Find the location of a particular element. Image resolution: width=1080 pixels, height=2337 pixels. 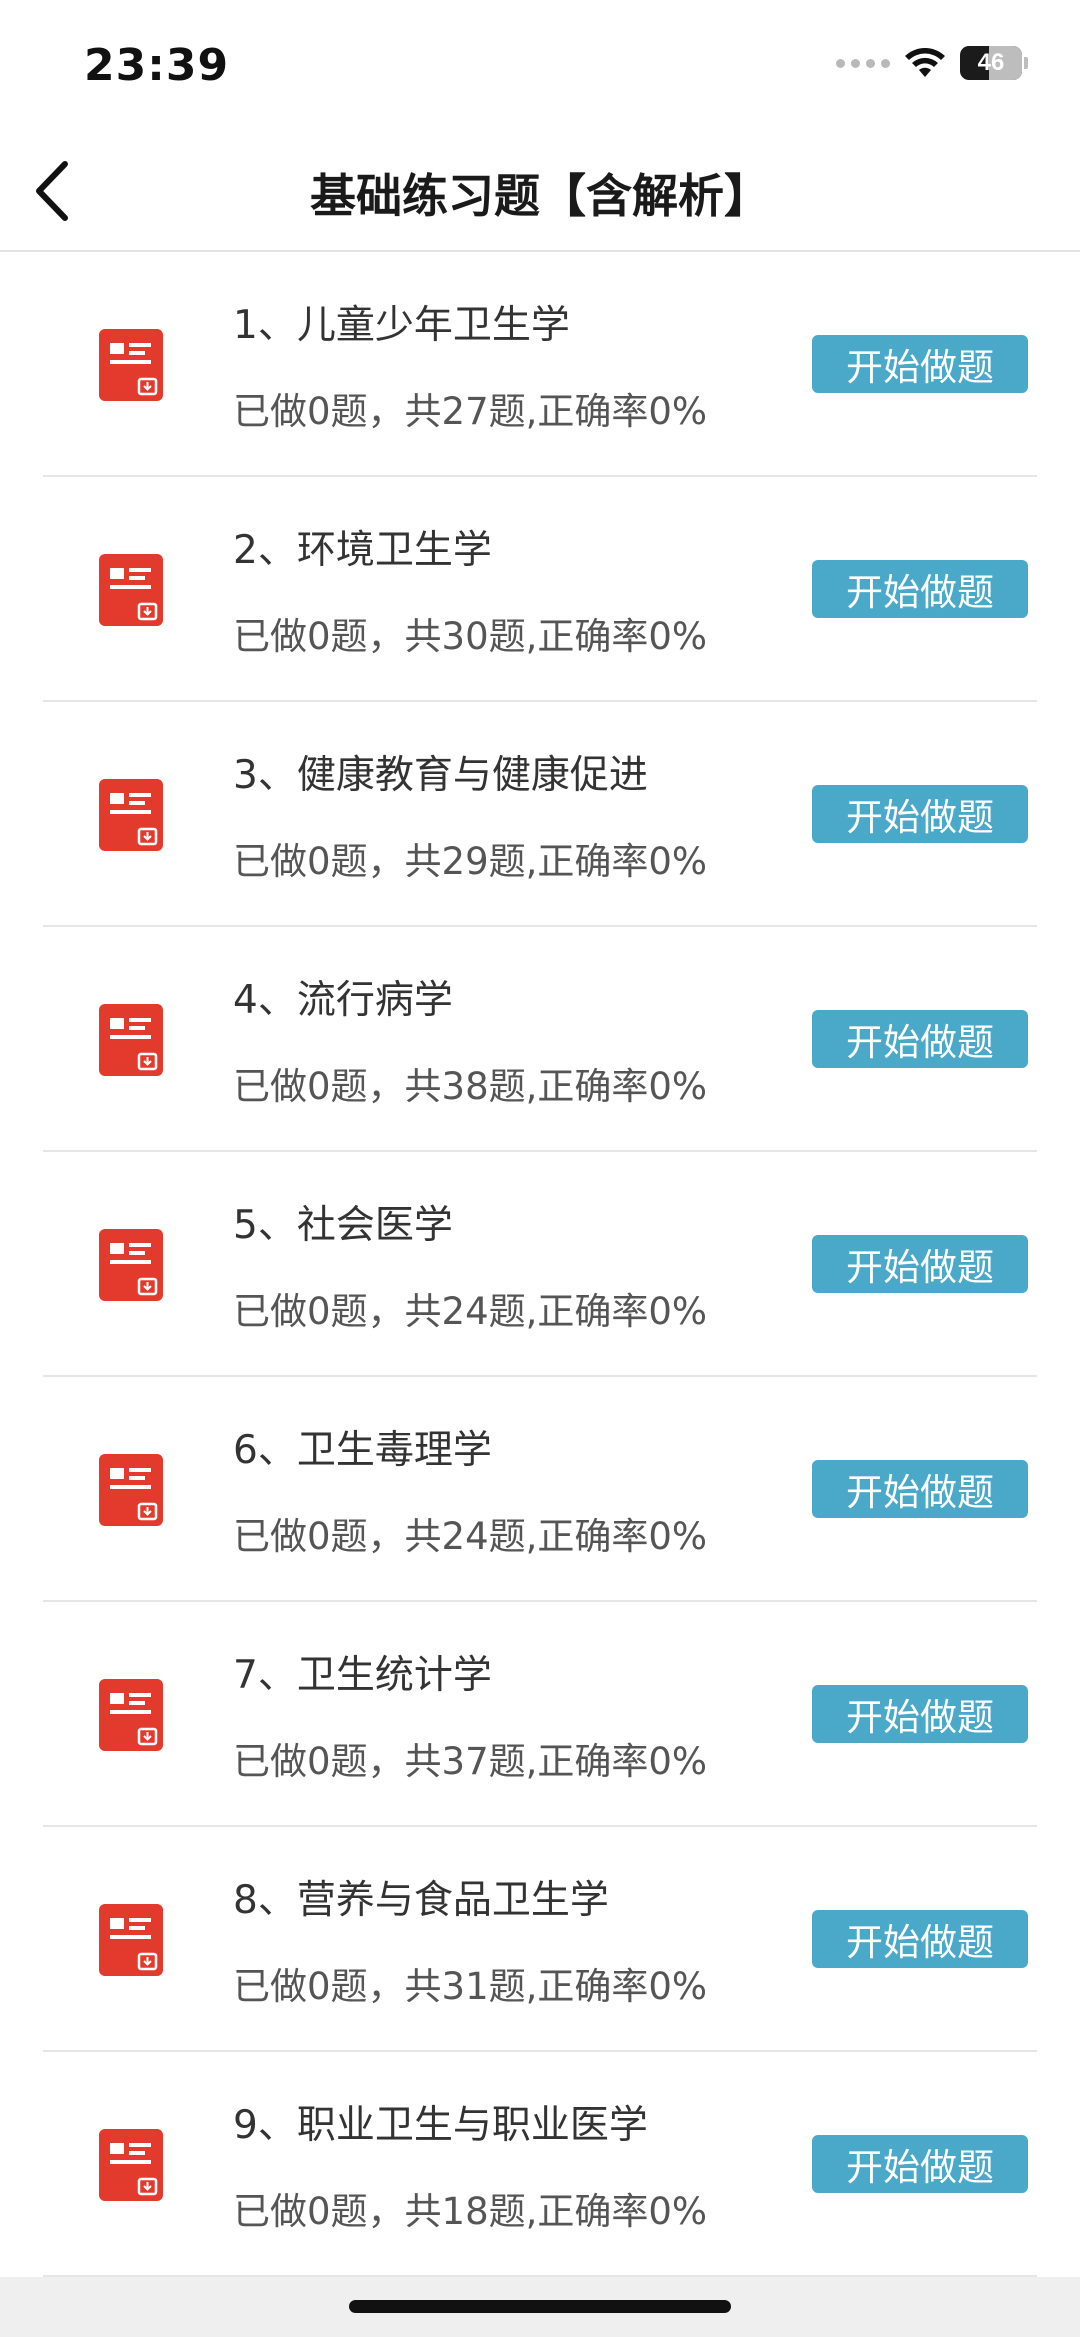

battery-tip is located at coordinates (1026, 63).